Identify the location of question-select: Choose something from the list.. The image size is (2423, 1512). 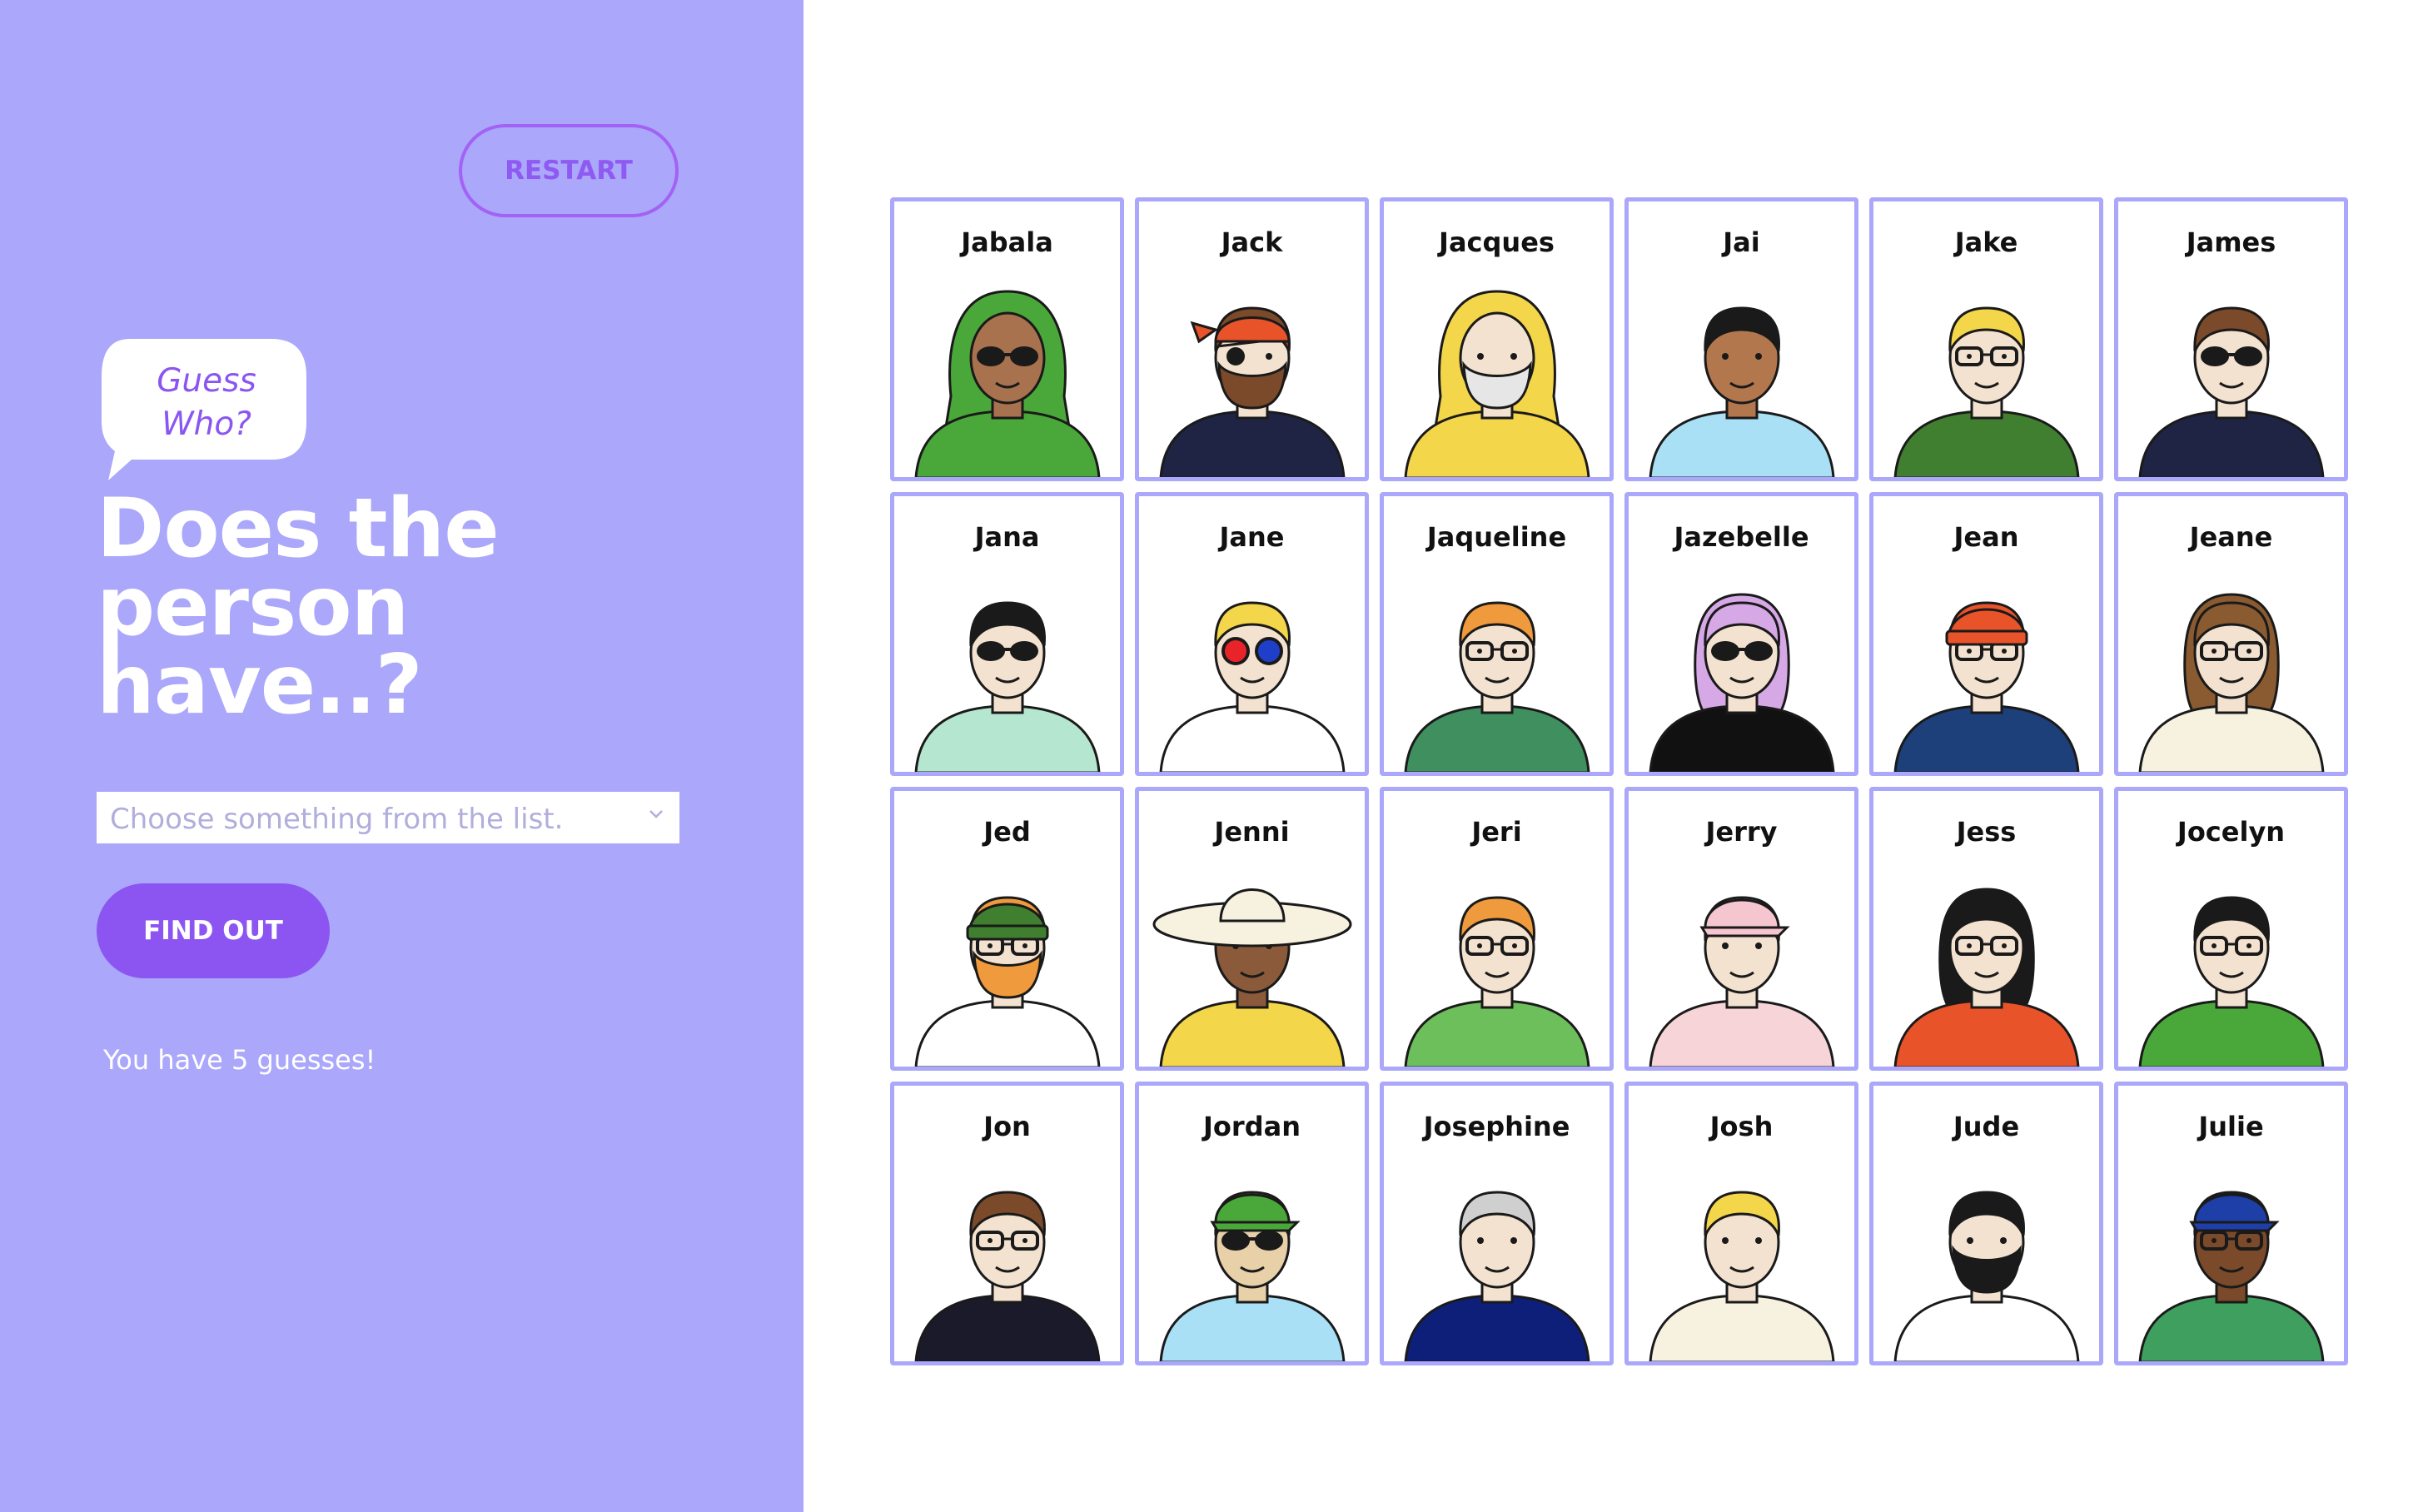
(388, 817).